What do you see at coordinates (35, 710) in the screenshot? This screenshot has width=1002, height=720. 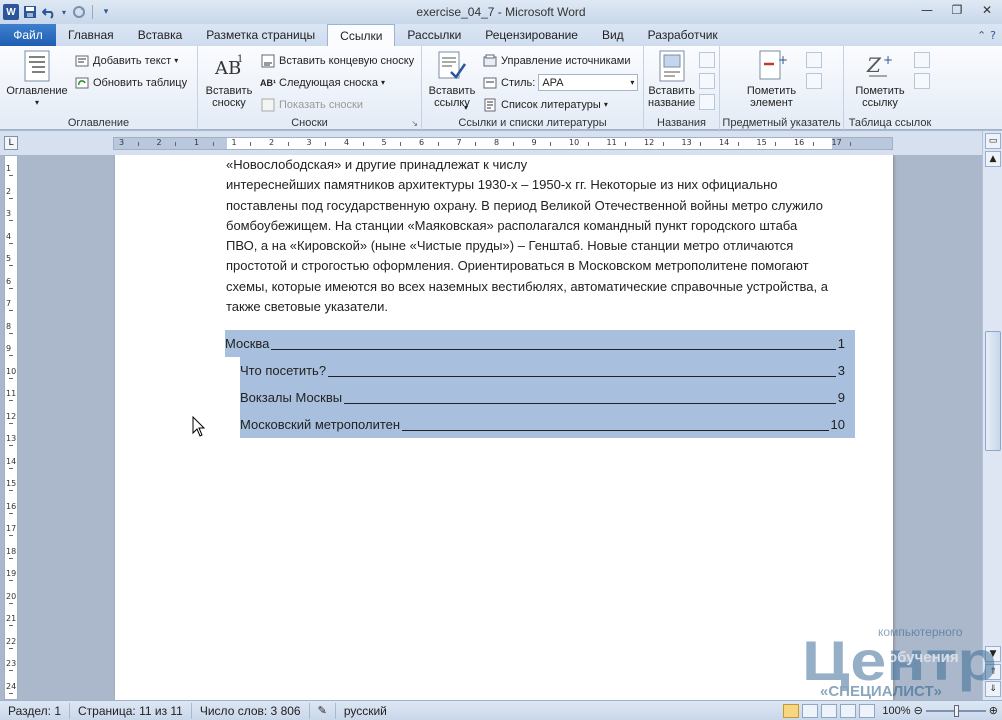 I see `status-section: Раздел: 1` at bounding box center [35, 710].